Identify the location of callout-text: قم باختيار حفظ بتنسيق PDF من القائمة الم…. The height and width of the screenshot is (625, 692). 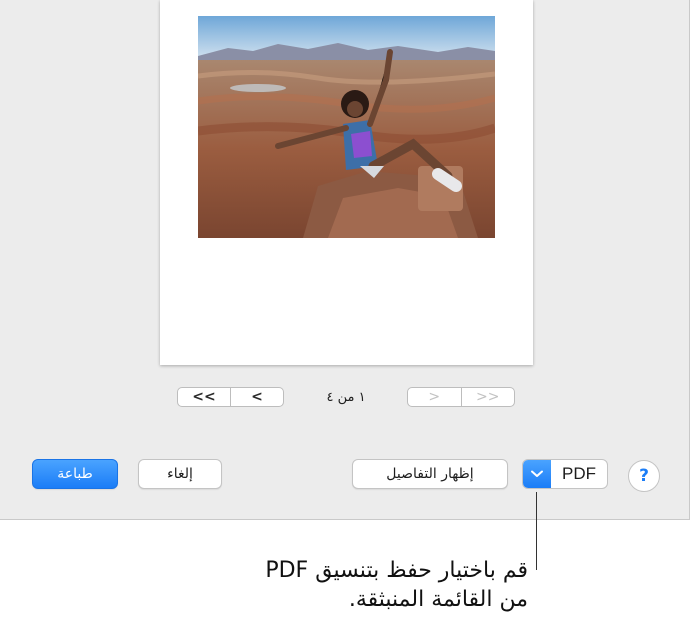
(362, 585).